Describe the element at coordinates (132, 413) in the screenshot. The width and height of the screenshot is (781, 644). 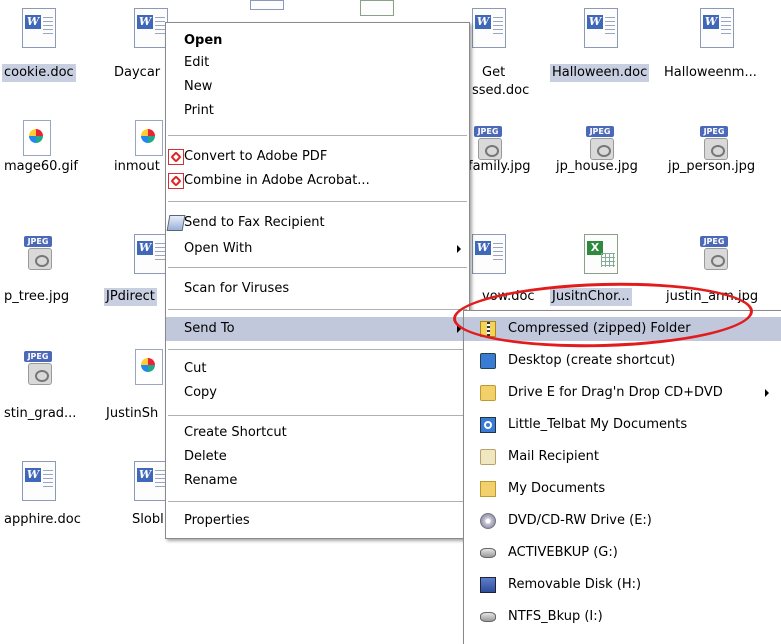
I see `file-label: JustinSh` at that location.